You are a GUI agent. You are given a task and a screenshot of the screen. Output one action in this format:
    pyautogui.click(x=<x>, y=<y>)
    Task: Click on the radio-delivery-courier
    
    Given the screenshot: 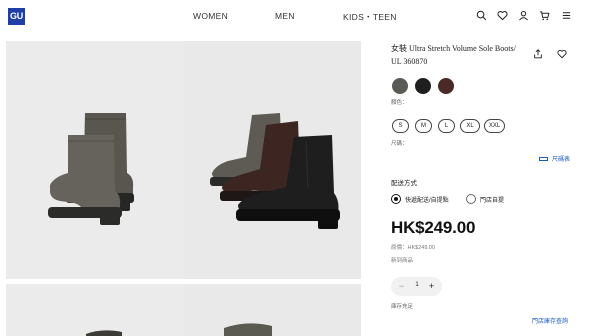 What is the action you would take?
    pyautogui.click(x=396, y=199)
    